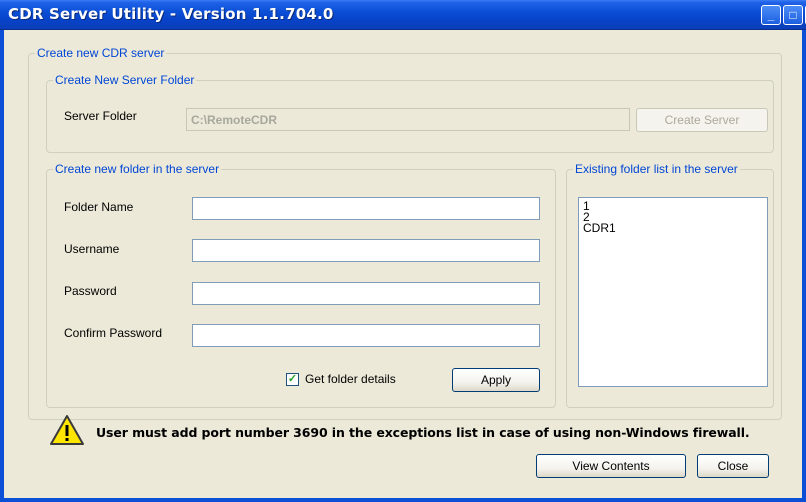 This screenshot has height=502, width=806. I want to click on checkbox-box: ✓, so click(292, 379).